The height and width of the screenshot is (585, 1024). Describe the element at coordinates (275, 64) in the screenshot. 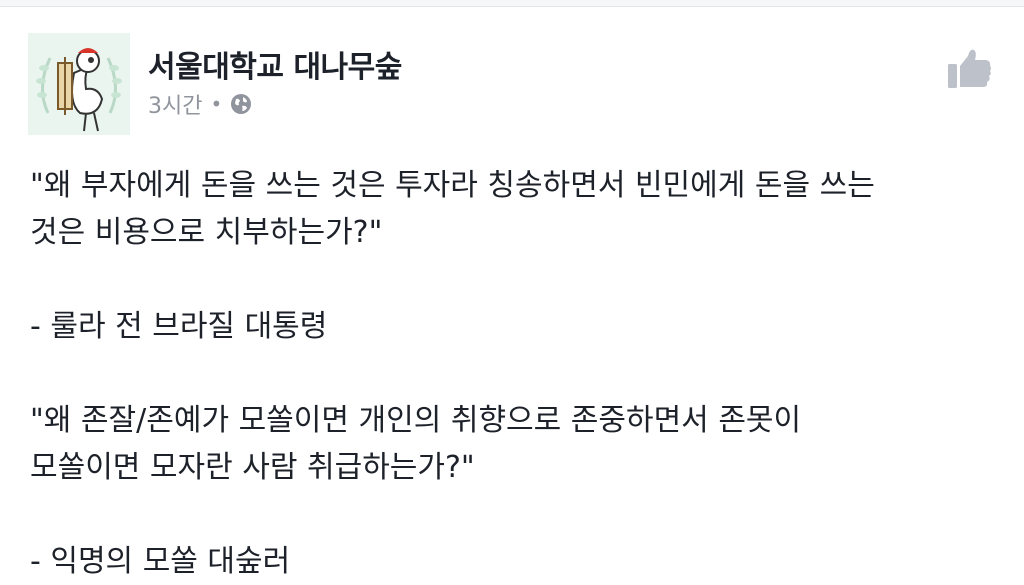

I see `page-title: 서울대학교 대나무숲` at that location.